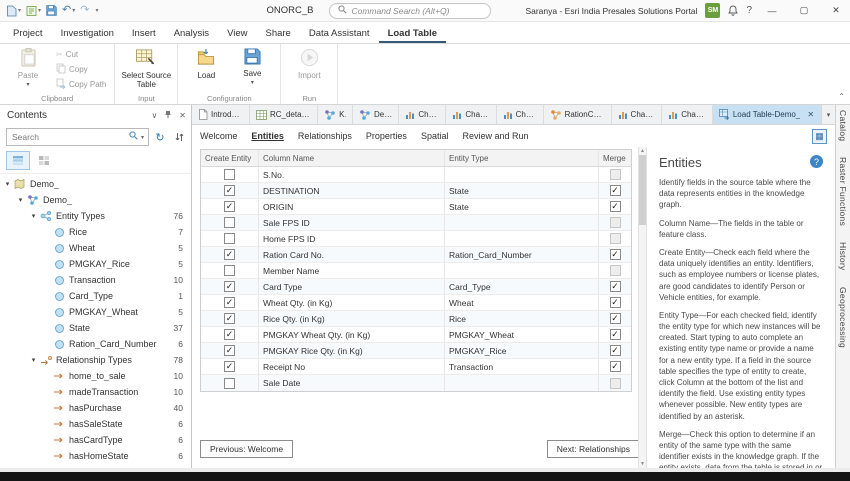 The image size is (850, 481). What do you see at coordinates (615, 158) in the screenshot?
I see `column-header-merge: Merge` at bounding box center [615, 158].